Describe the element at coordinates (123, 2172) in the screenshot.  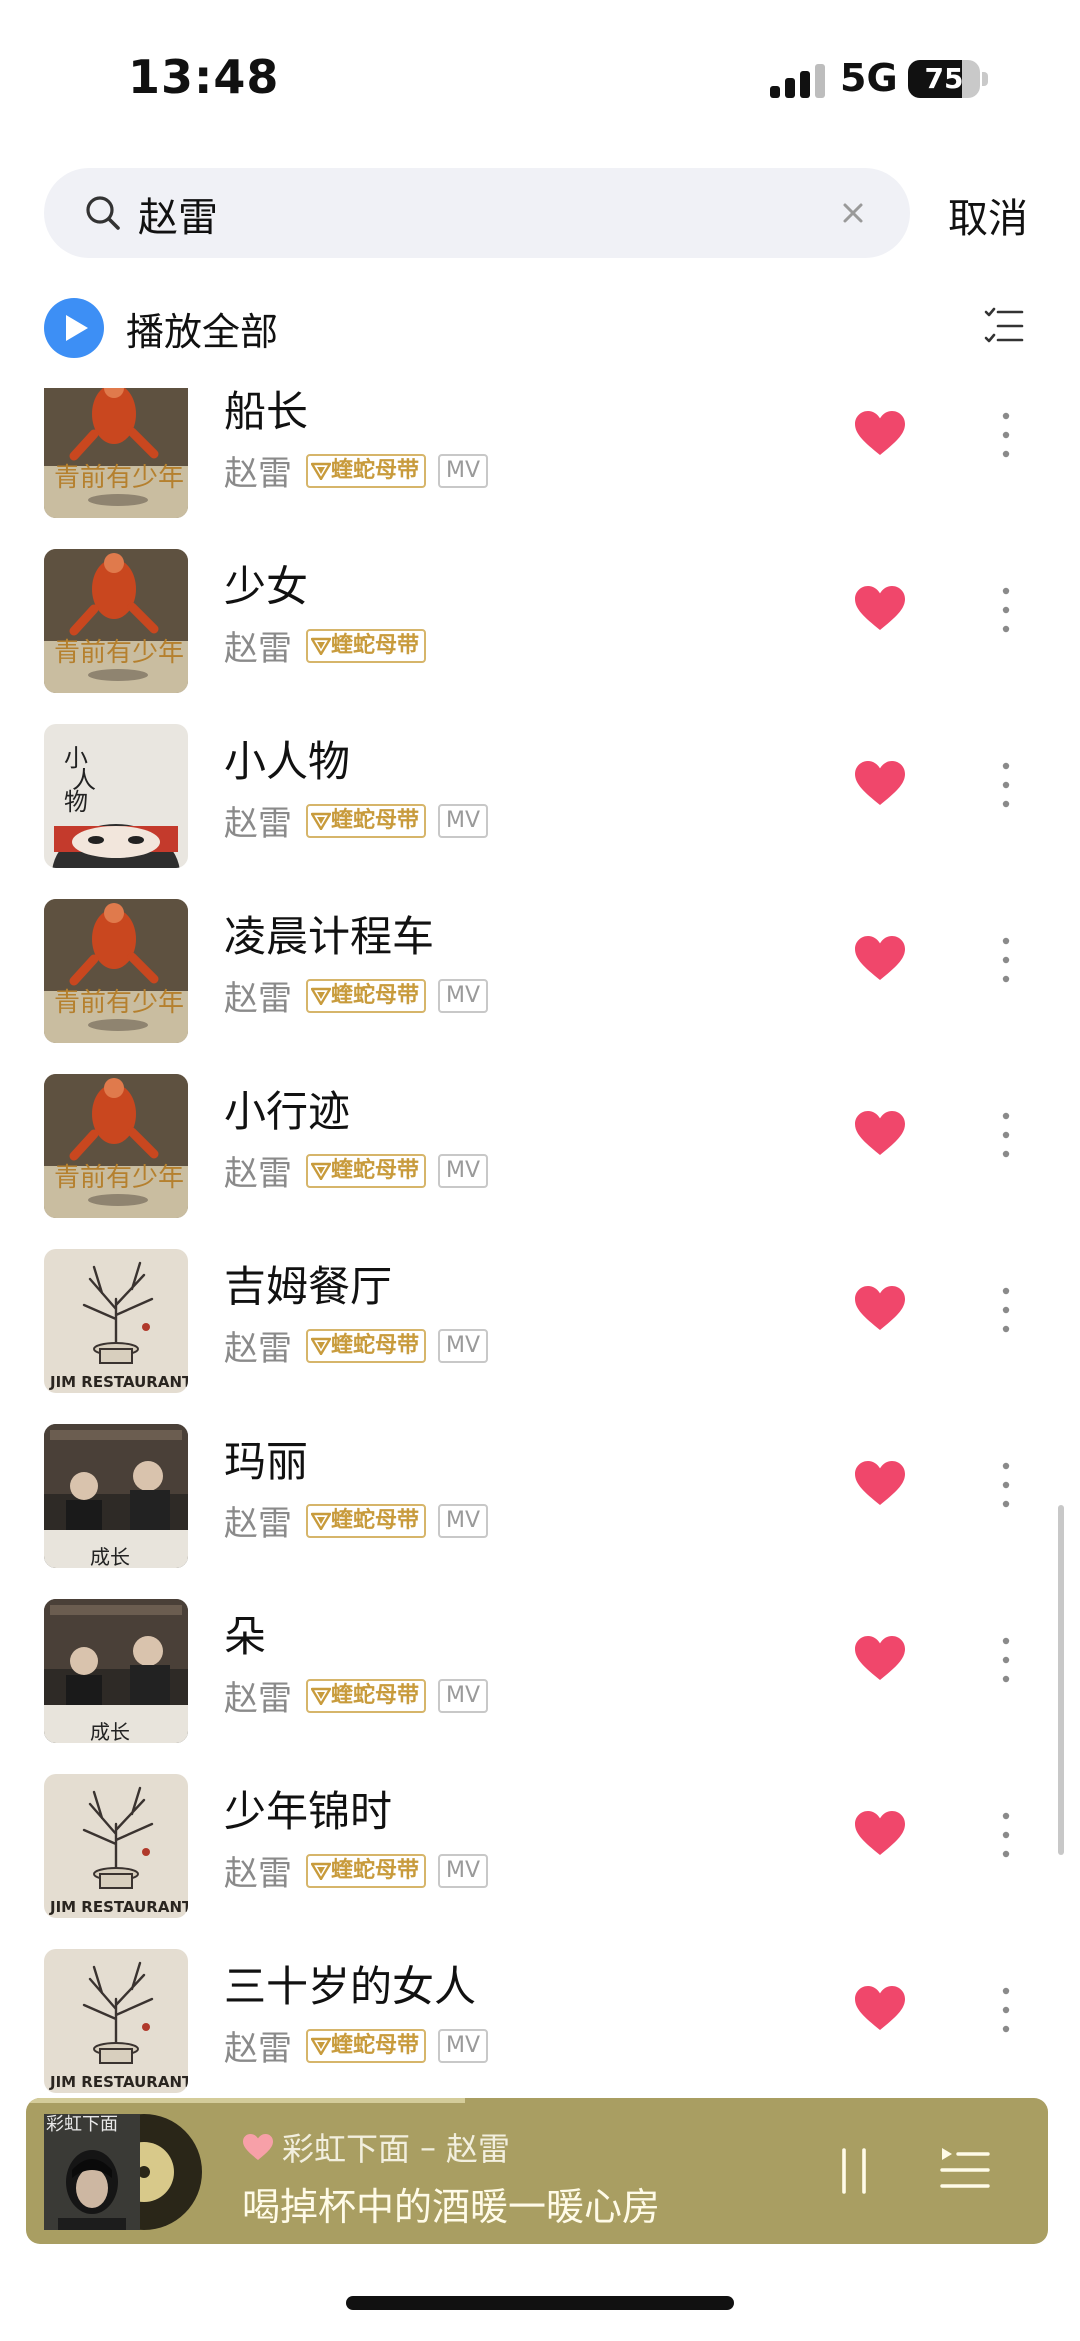
I see `album-cover: 彩虹下面` at that location.